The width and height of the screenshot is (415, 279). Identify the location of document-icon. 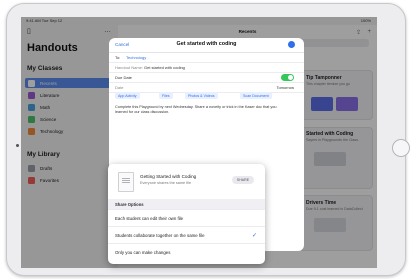
(126, 182).